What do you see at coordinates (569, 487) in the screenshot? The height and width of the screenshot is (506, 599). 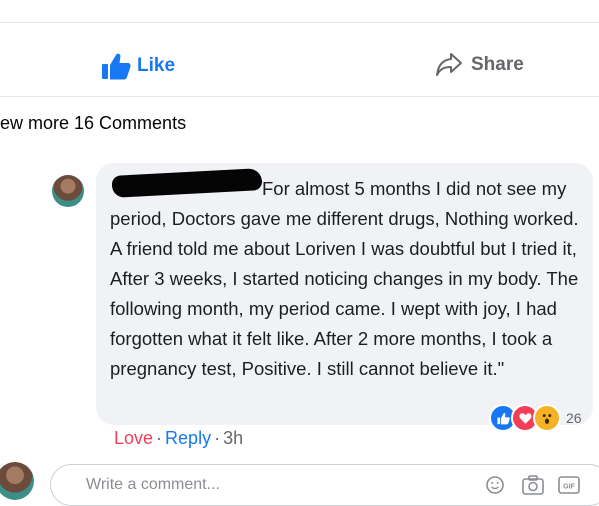 I see `svg-text: GIF` at bounding box center [569, 487].